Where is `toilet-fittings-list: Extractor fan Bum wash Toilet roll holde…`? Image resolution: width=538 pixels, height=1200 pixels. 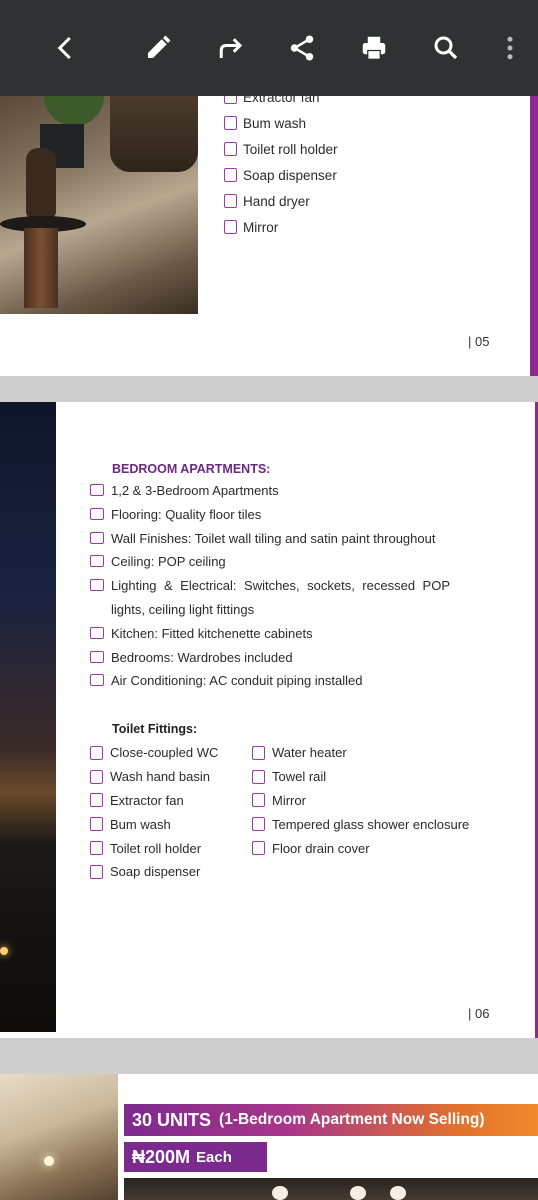
toilet-fittings-list: Extractor fan Bum wash Toilet roll holde… is located at coordinates (281, 168).